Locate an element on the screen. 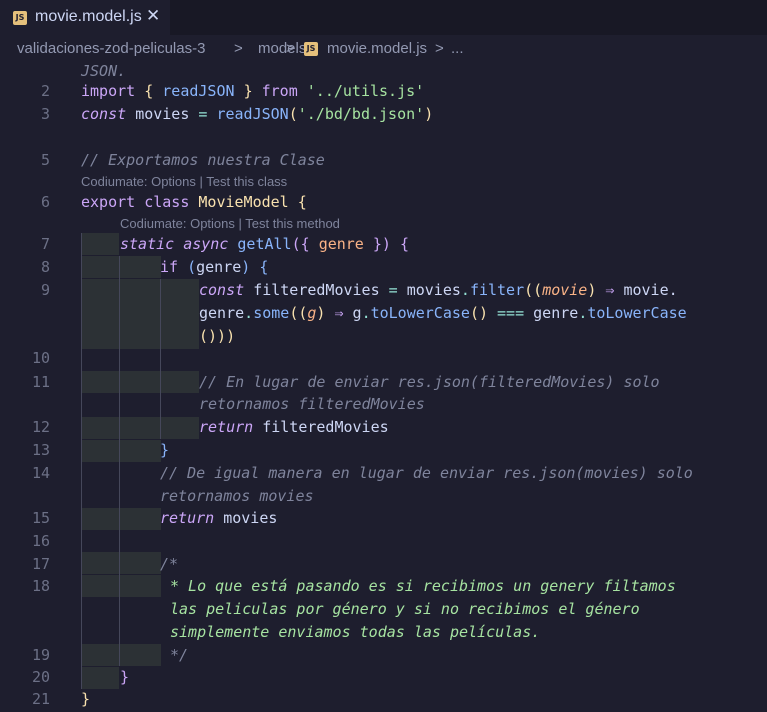 The height and width of the screenshot is (712, 767). code-line: 12 return filteredMovies is located at coordinates (383, 427).